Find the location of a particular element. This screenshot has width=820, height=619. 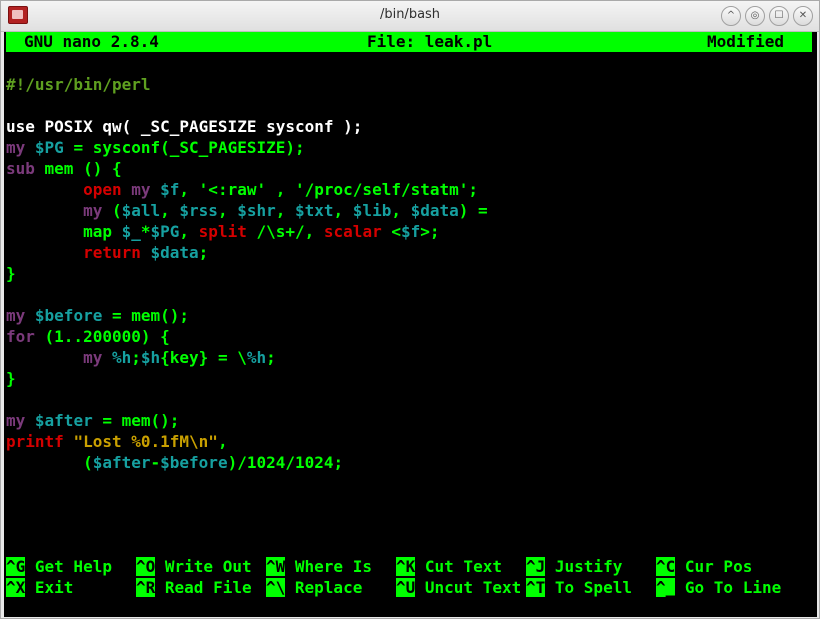

code-token: #!/usr/bin/perl is located at coordinates (78, 84).